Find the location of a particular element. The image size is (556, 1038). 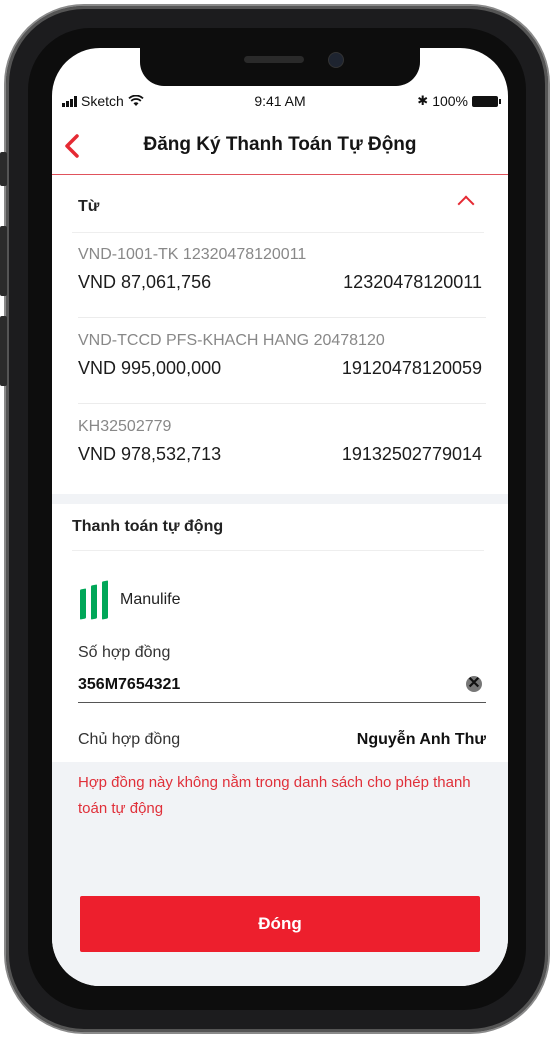

battery-icon is located at coordinates (486, 101).